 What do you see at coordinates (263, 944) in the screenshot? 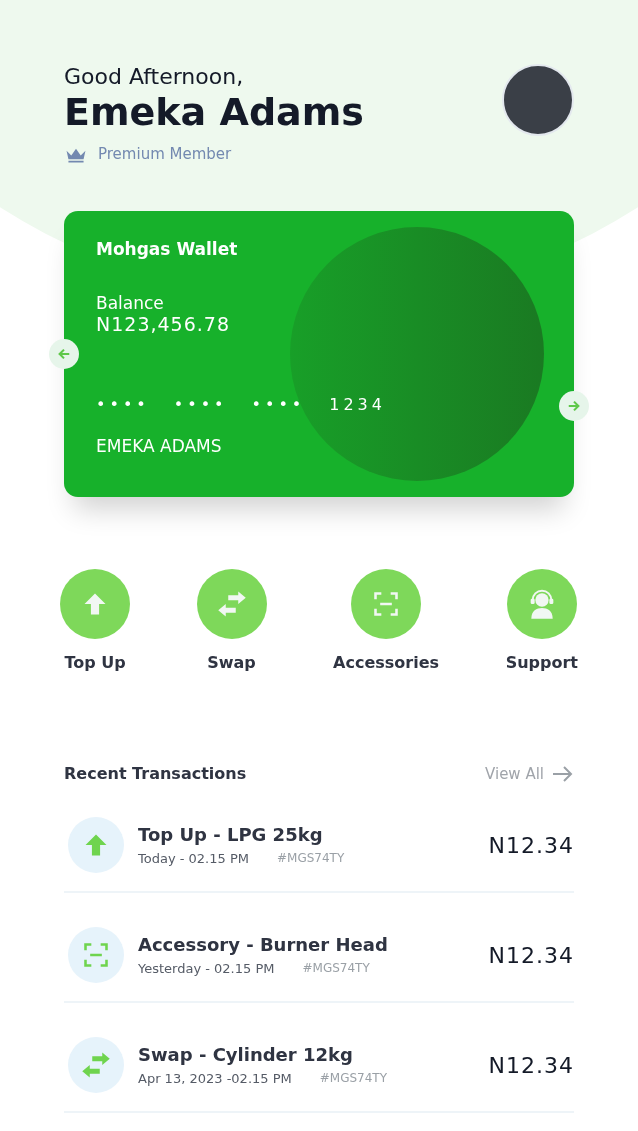
I see `transaction-title: Accessory - Burner Head` at bounding box center [263, 944].